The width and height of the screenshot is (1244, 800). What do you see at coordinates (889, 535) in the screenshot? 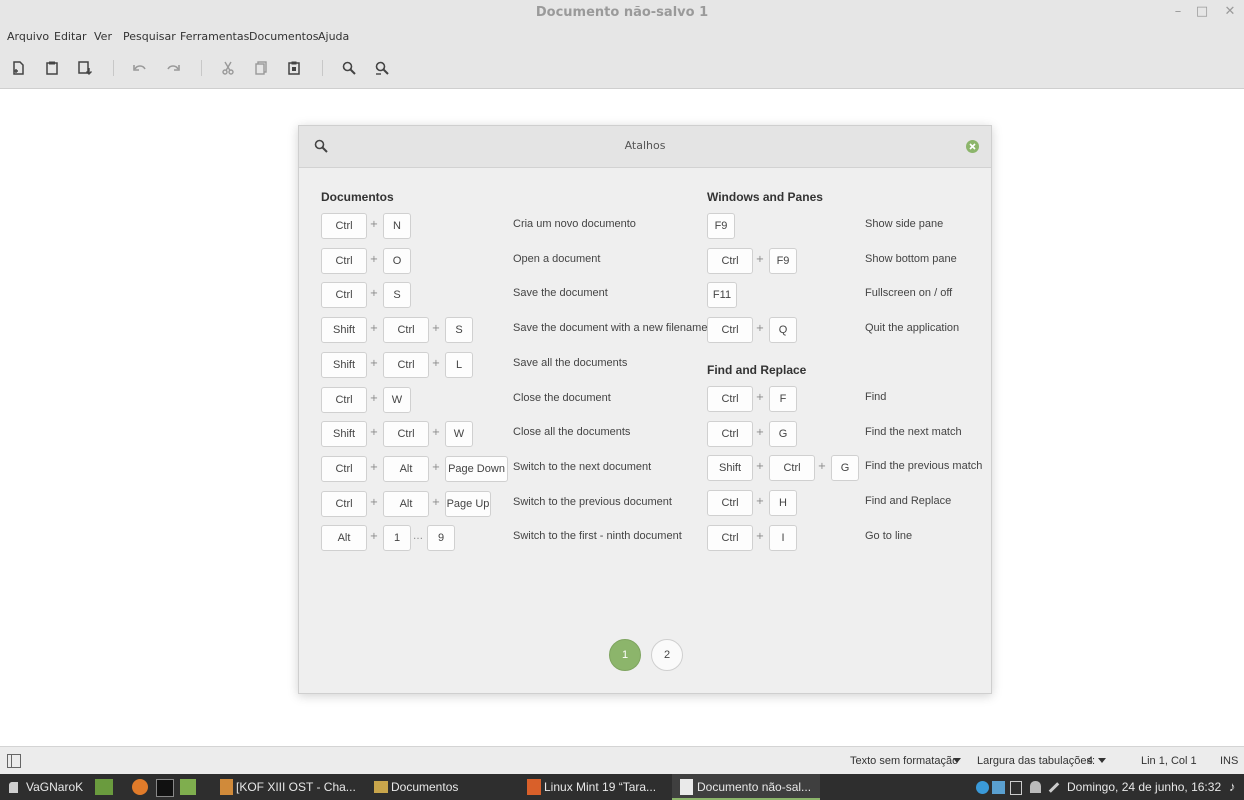
I see `shortcut-description: Go to line` at bounding box center [889, 535].